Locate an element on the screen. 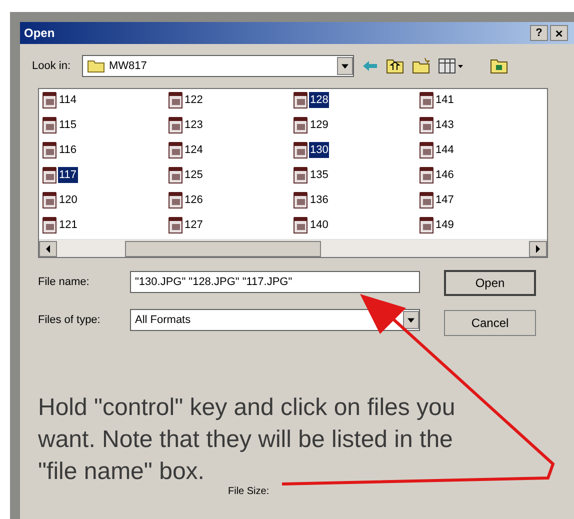  open-button: Open is located at coordinates (490, 283).